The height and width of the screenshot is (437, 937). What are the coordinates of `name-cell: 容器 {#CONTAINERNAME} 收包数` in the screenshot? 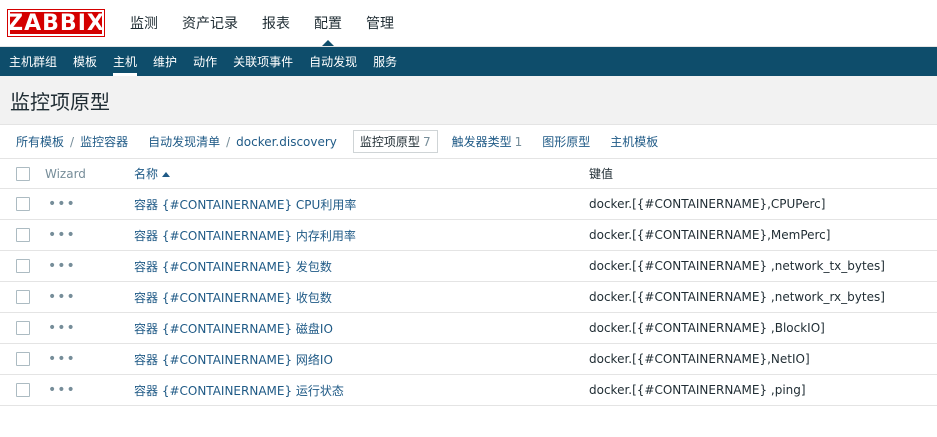 It's located at (361, 297).